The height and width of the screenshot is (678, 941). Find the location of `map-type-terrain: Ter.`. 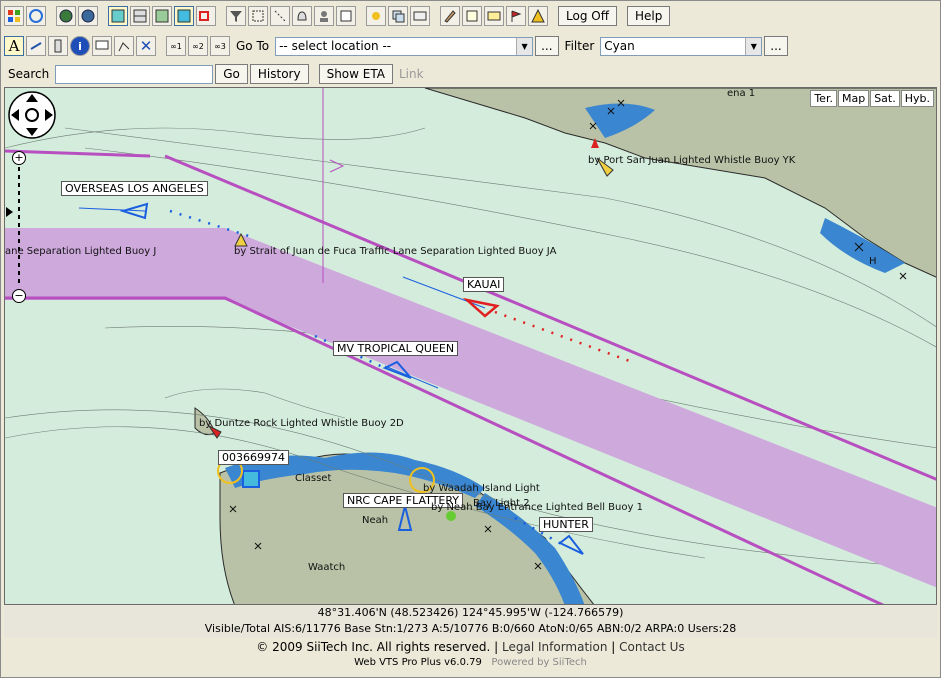

map-type-terrain: Ter. is located at coordinates (823, 98).